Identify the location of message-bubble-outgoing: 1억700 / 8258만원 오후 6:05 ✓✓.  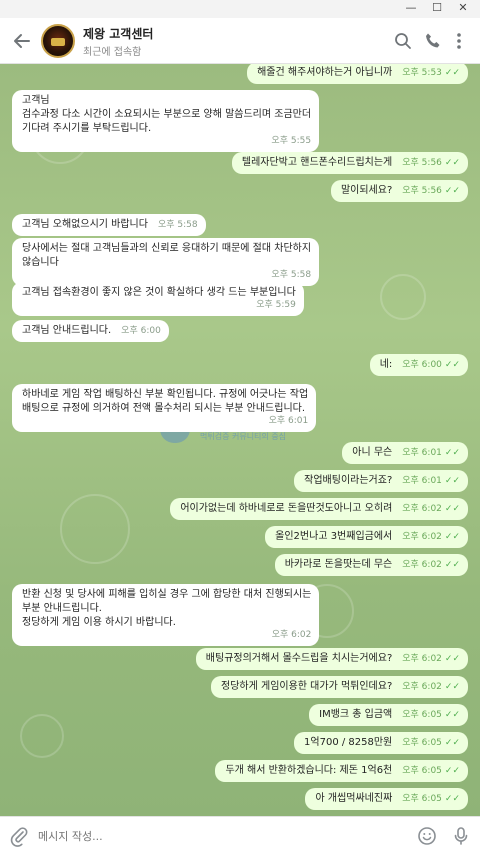
(381, 743).